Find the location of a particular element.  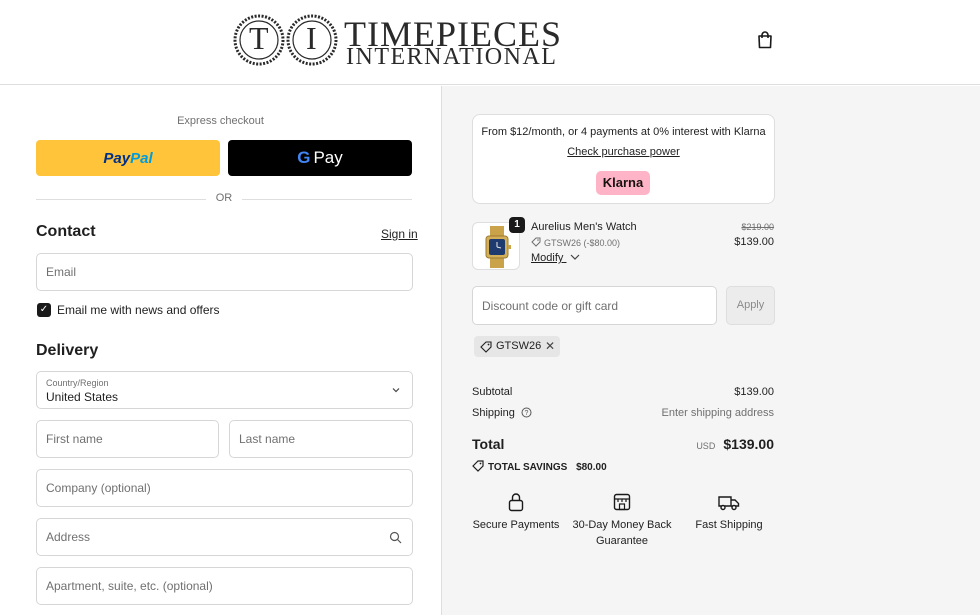

country-value: United States is located at coordinates (82, 397).